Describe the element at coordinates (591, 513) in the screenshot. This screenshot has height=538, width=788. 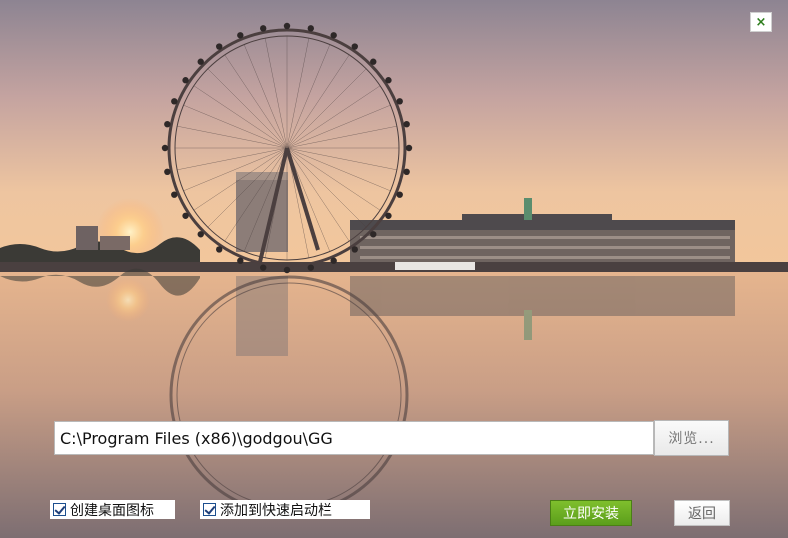
I see `install-now-button: 立即安装` at that location.